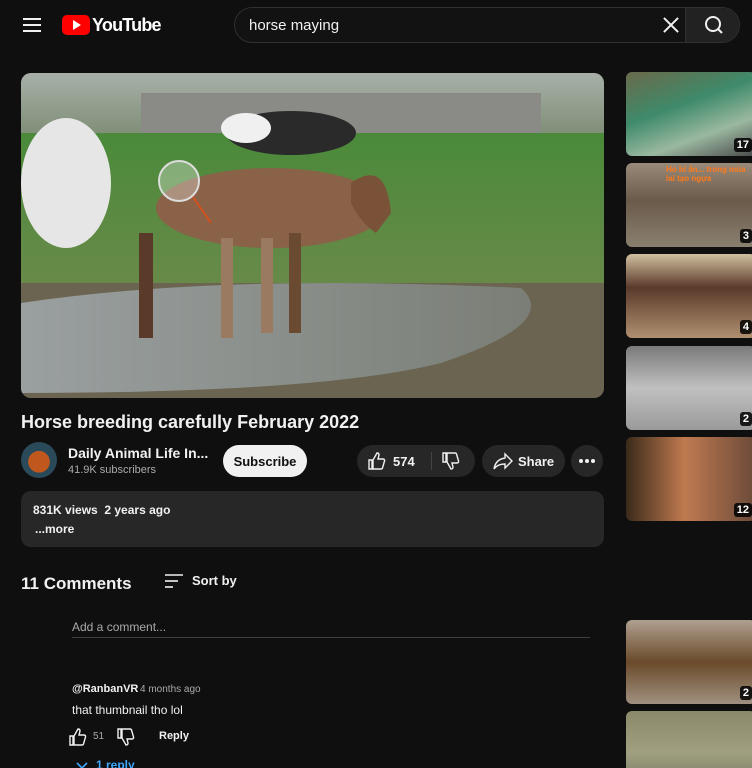 This screenshot has height=768, width=752. Describe the element at coordinates (39, 460) in the screenshot. I see `channel-avatar` at that location.